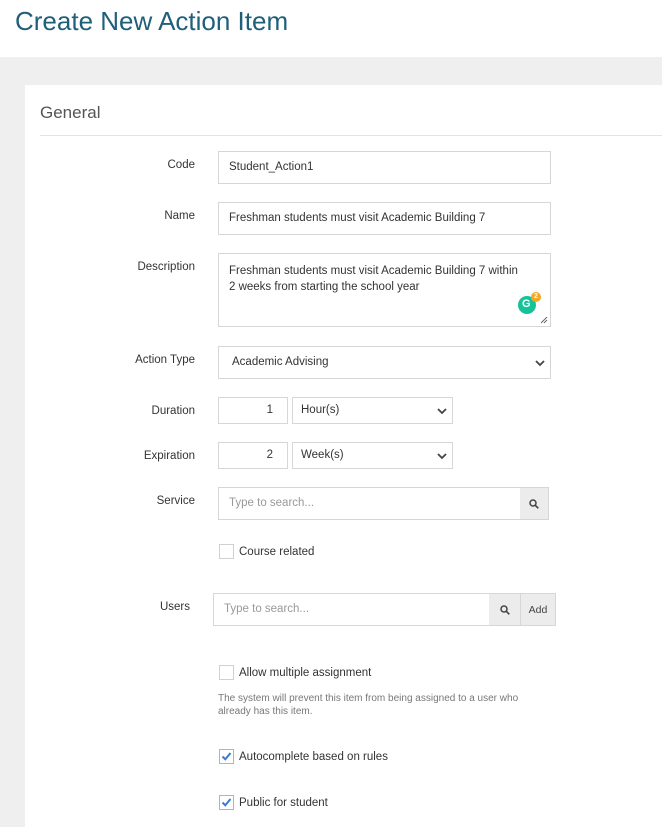  I want to click on course-related-label: Course related, so click(277, 552).